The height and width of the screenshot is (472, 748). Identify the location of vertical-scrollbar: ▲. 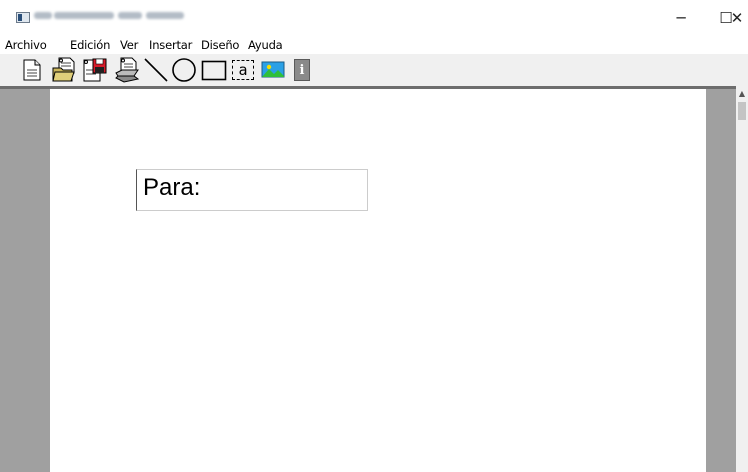
(742, 279).